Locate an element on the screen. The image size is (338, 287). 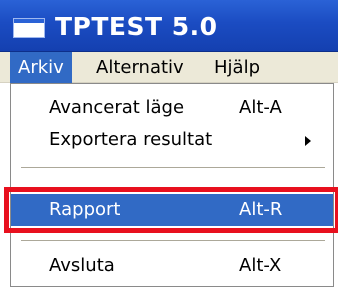
window-icon is located at coordinates (29, 28).